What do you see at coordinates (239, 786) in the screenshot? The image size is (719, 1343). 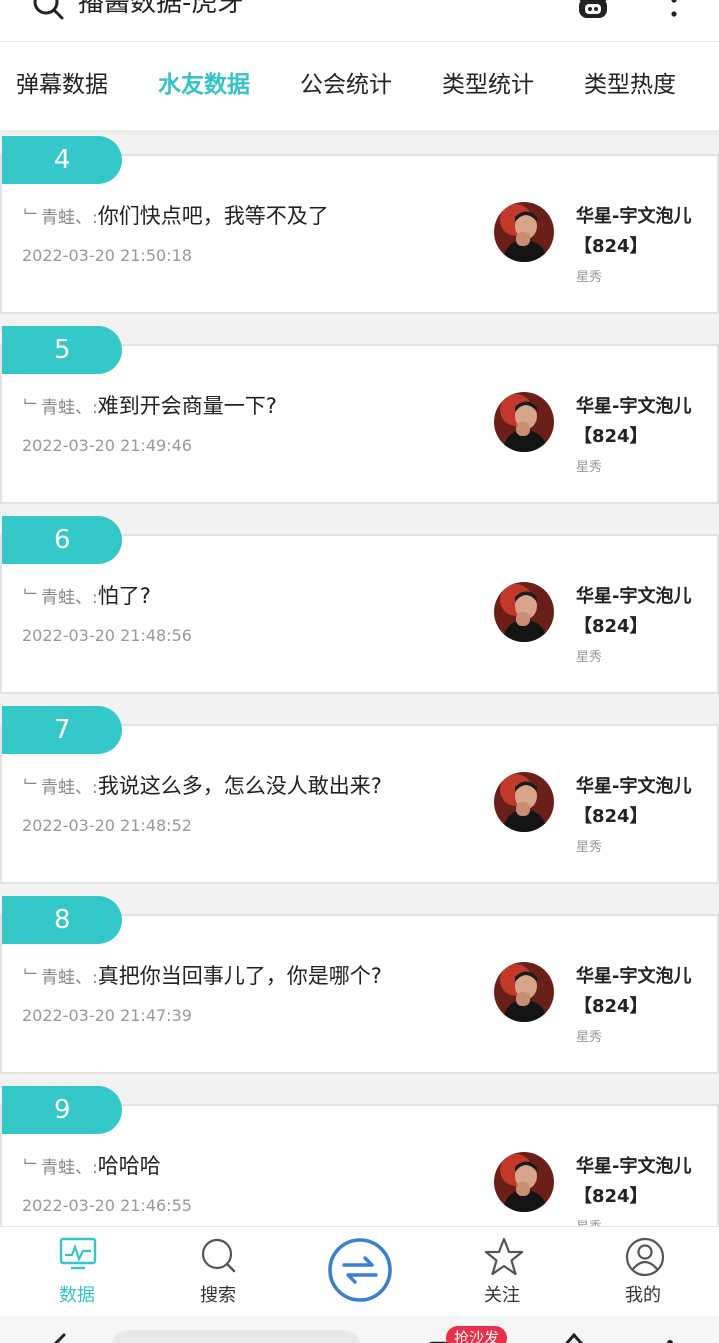 I see `comment-text: 我说这么多，怎么没人敢出来?` at bounding box center [239, 786].